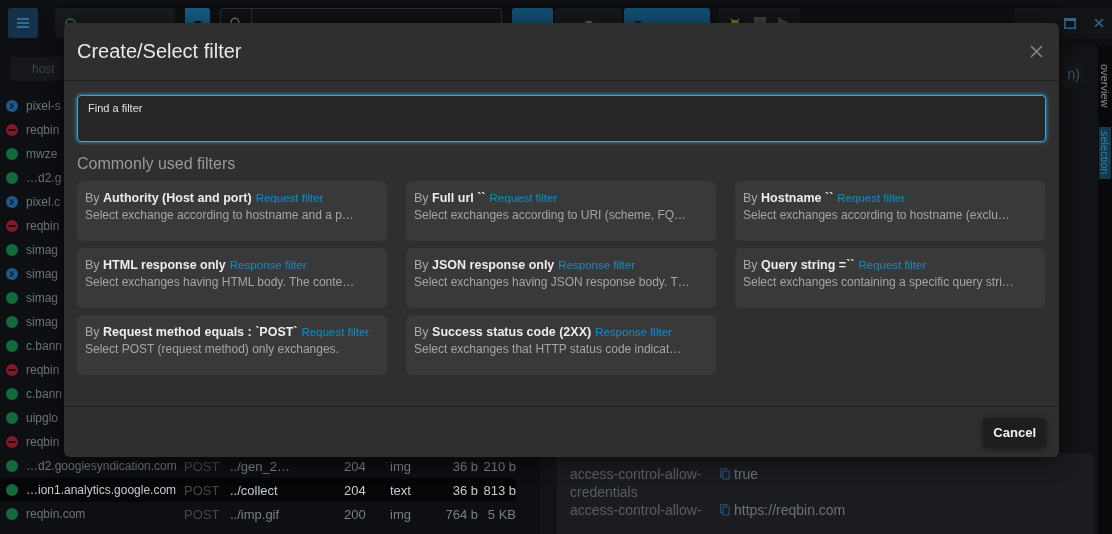  Describe the element at coordinates (450, 198) in the screenshot. I see `filter-title: By Full url ``` at that location.